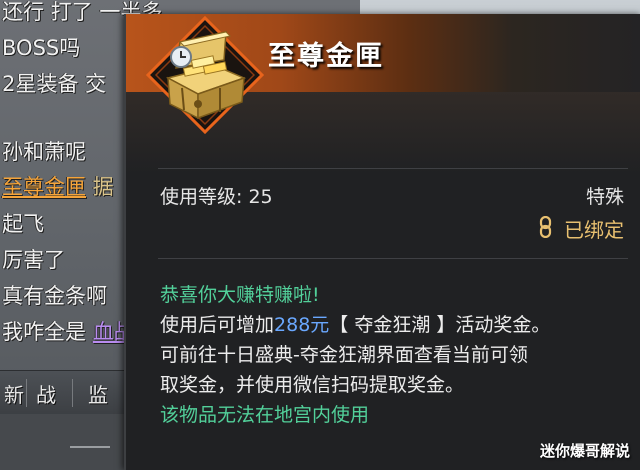 Image resolution: width=640 pixels, height=470 pixels. Describe the element at coordinates (23, 224) in the screenshot. I see `chat-line: 起飞` at that location.